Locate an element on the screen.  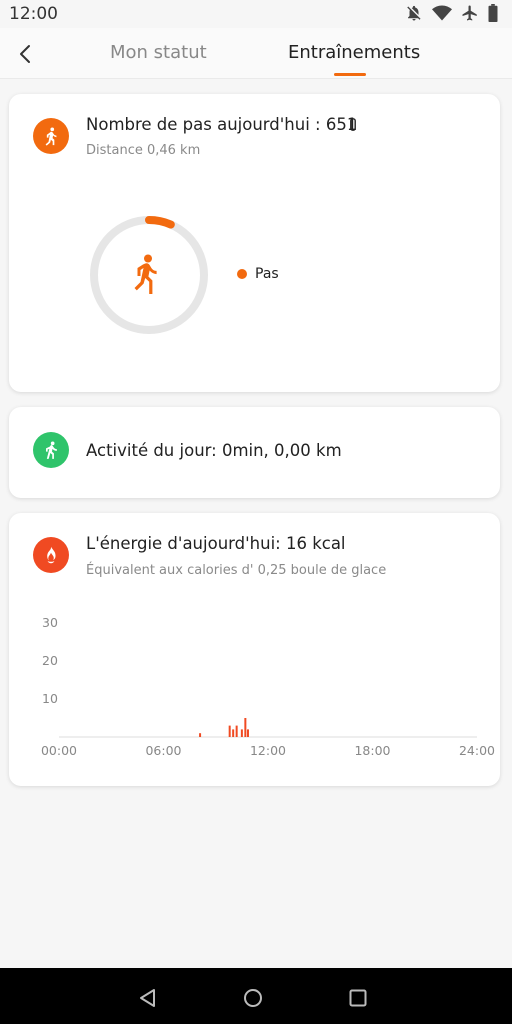
x-axis-ticks: 00:00 06:00 12:00 18:00 24:00 is located at coordinates (268, 750).